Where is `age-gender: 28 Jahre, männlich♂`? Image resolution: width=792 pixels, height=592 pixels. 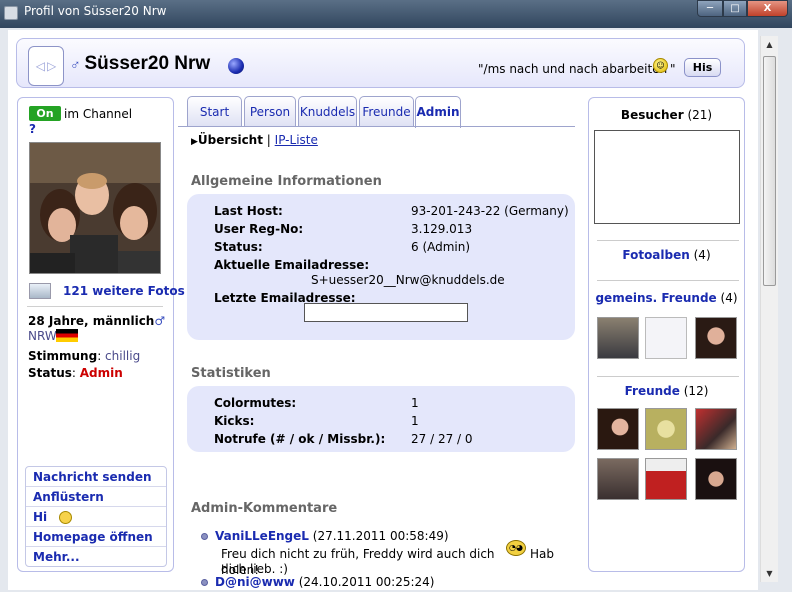 age-gender: 28 Jahre, männlich♂ is located at coordinates (97, 321).